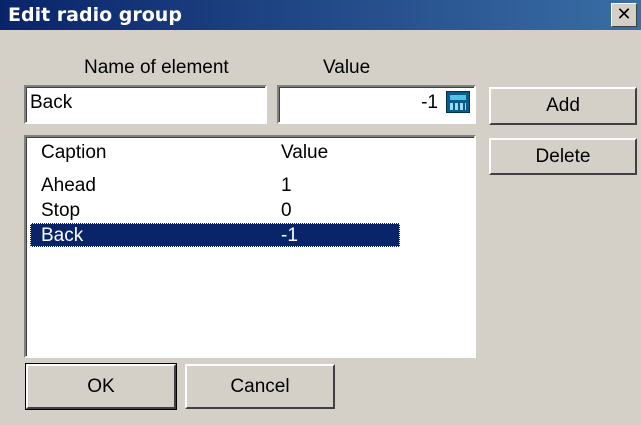  I want to click on list-item-caption: Stop, so click(61, 210).